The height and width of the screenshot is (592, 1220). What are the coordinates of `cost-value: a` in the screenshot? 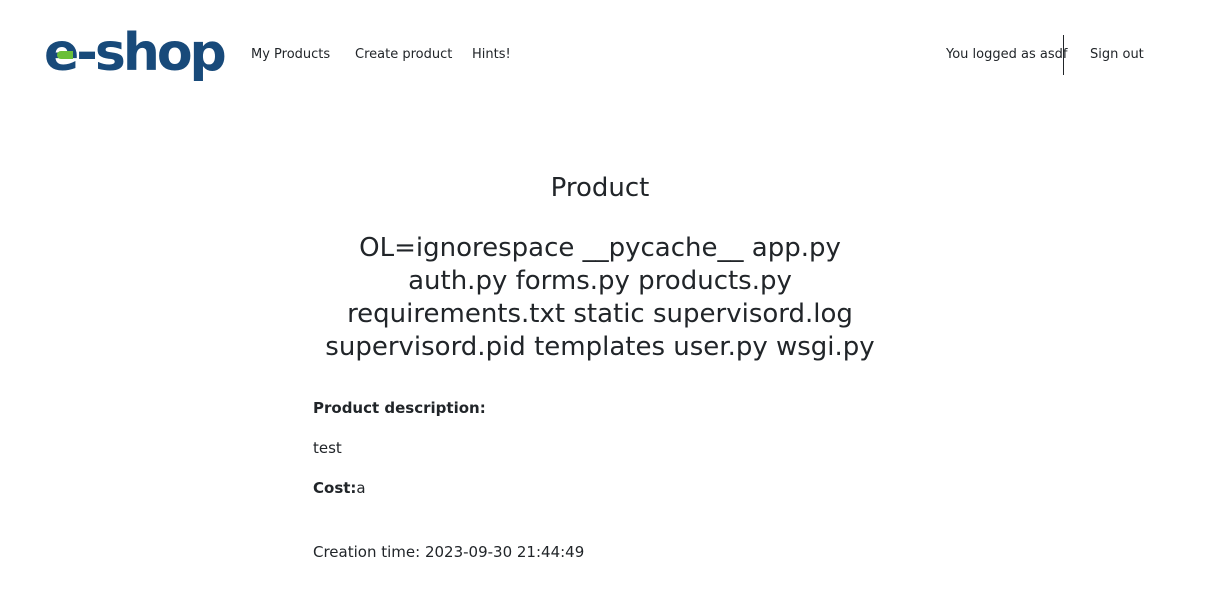 It's located at (361, 488).